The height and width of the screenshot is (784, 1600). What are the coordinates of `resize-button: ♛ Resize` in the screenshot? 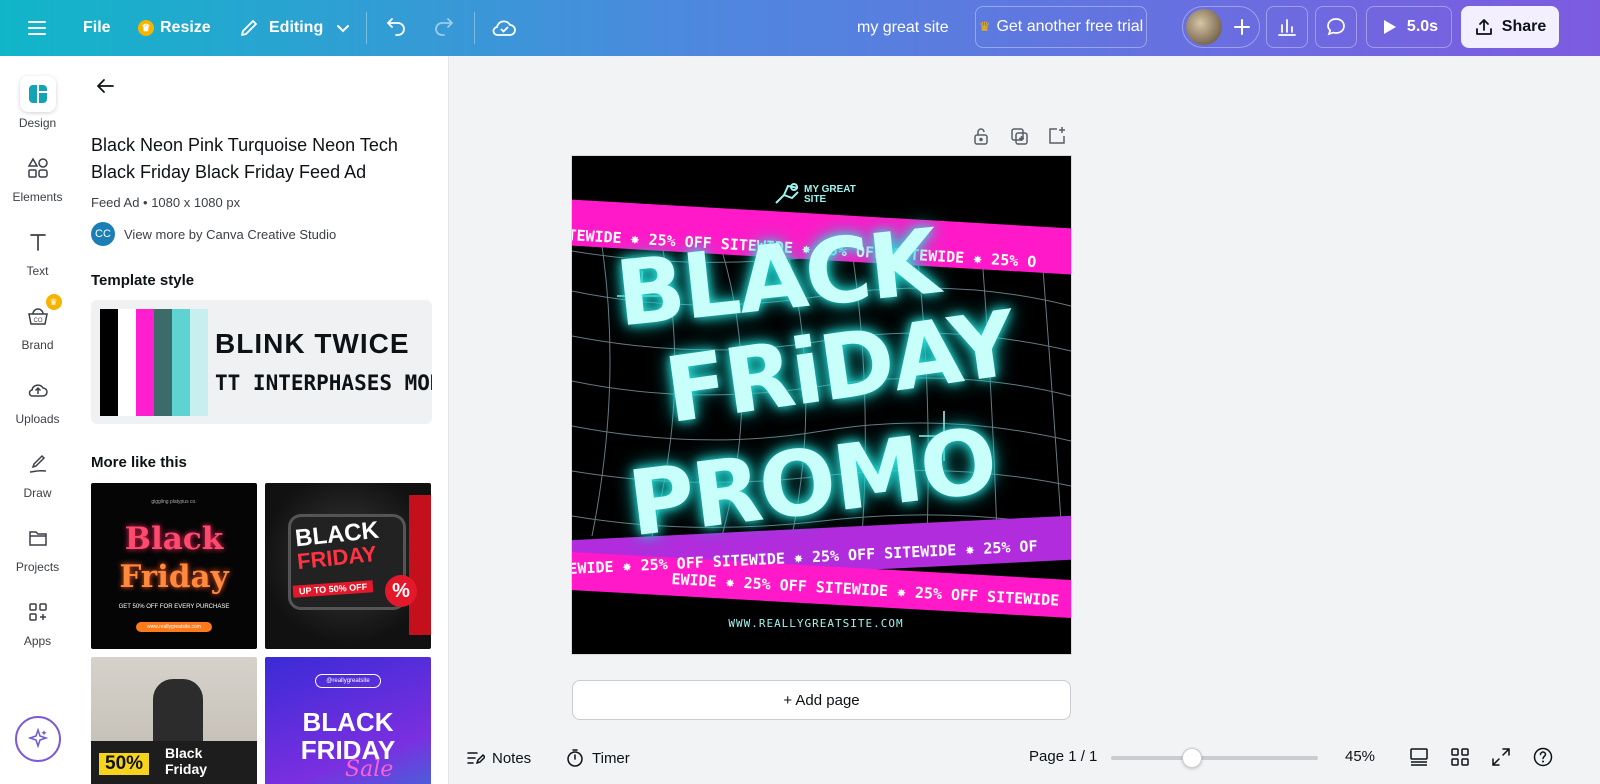 It's located at (174, 28).